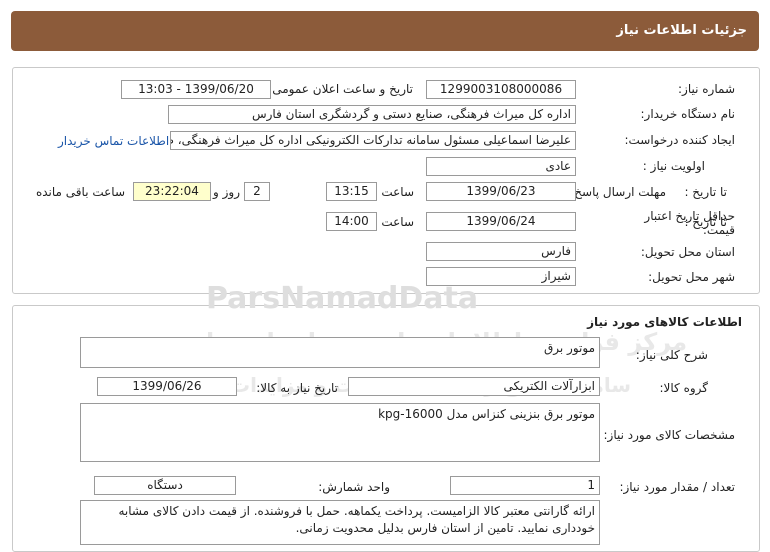  I want to click on page-title: جزئیات اطلاعات نیاز, so click(681, 30).